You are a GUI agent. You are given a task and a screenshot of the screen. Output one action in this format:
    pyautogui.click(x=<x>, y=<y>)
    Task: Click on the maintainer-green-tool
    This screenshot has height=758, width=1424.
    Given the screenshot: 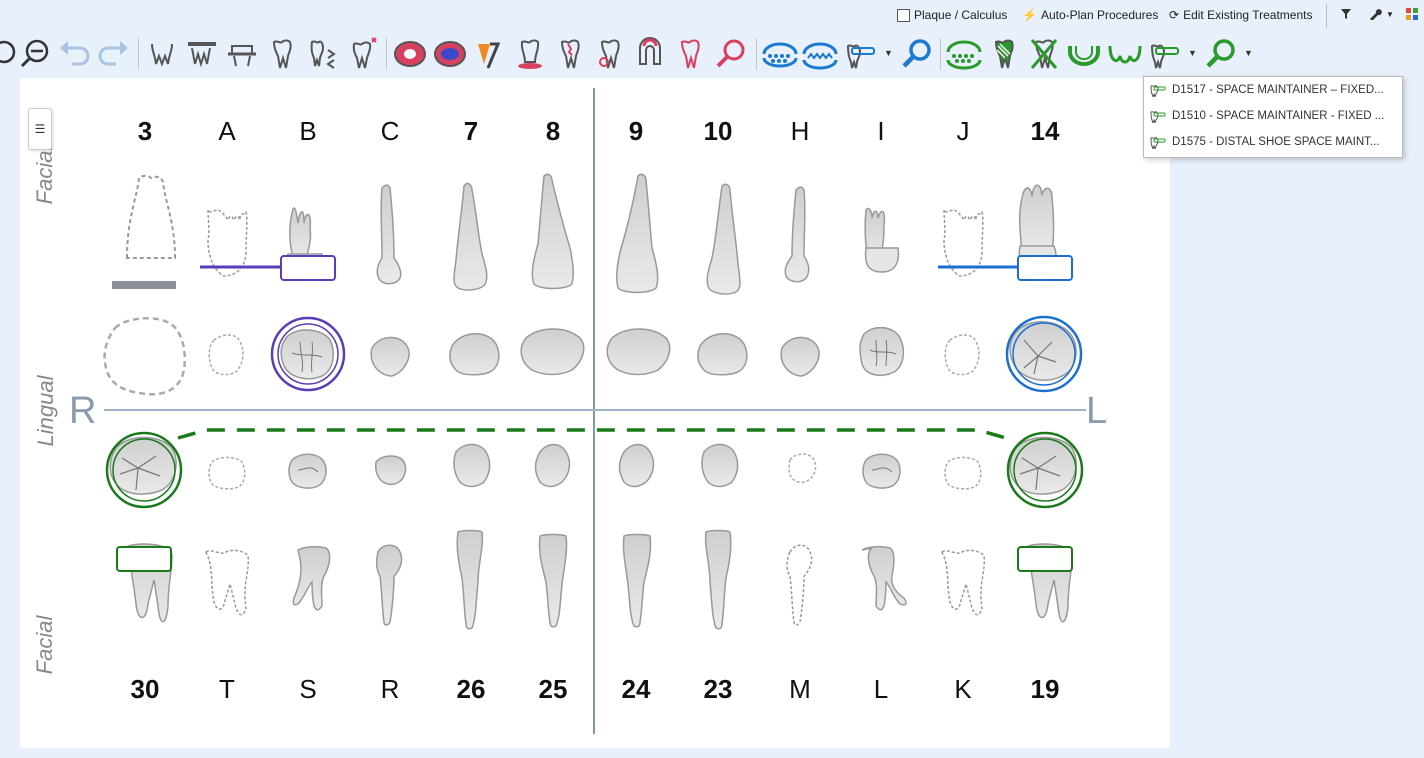 What is the action you would take?
    pyautogui.click(x=1164, y=54)
    